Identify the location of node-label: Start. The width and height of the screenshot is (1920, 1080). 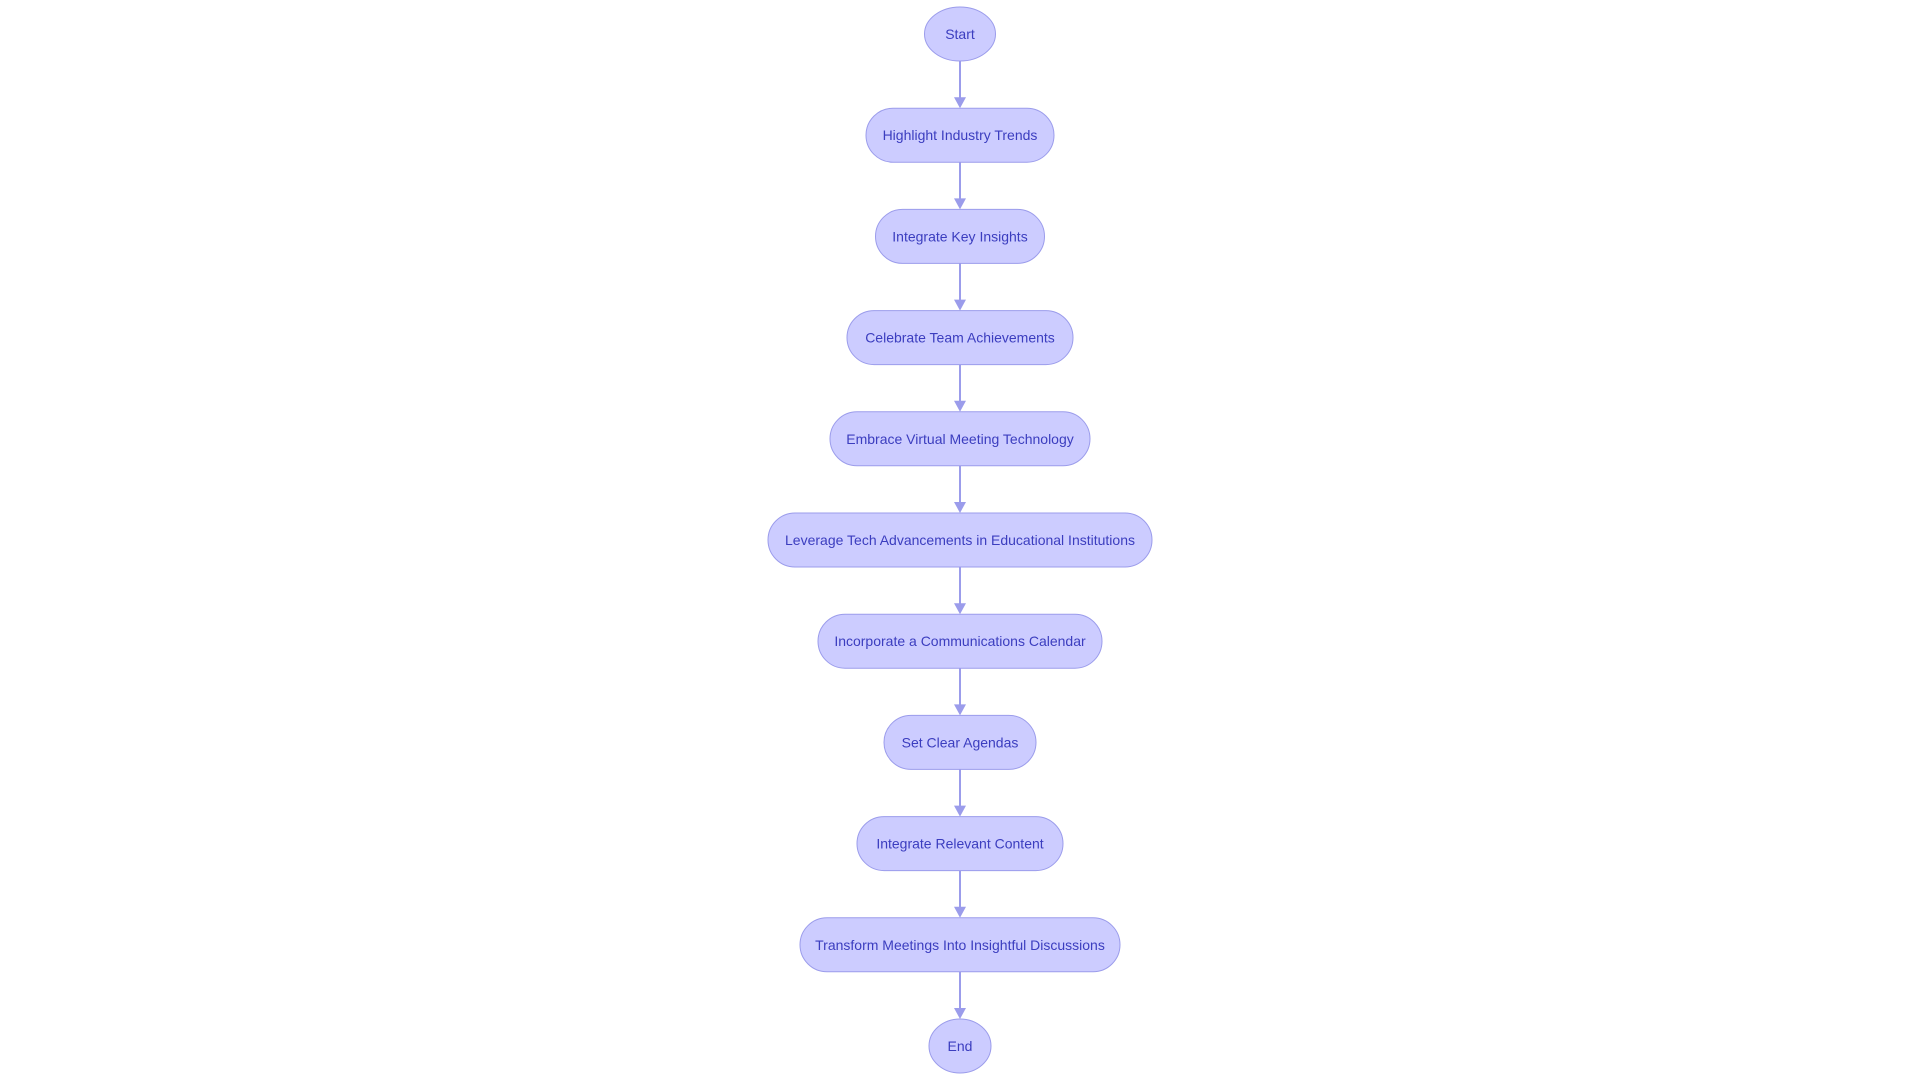
(960, 34).